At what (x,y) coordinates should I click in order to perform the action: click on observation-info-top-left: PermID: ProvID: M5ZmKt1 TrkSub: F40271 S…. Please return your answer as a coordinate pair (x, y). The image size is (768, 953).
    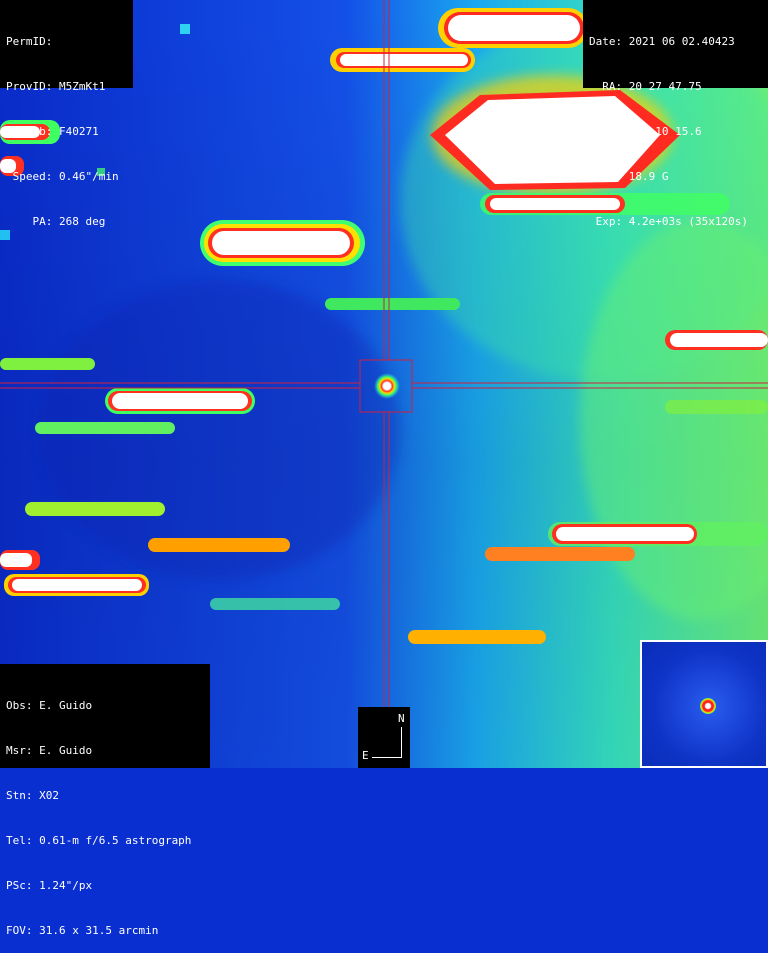
    Looking at the image, I should click on (66, 114).